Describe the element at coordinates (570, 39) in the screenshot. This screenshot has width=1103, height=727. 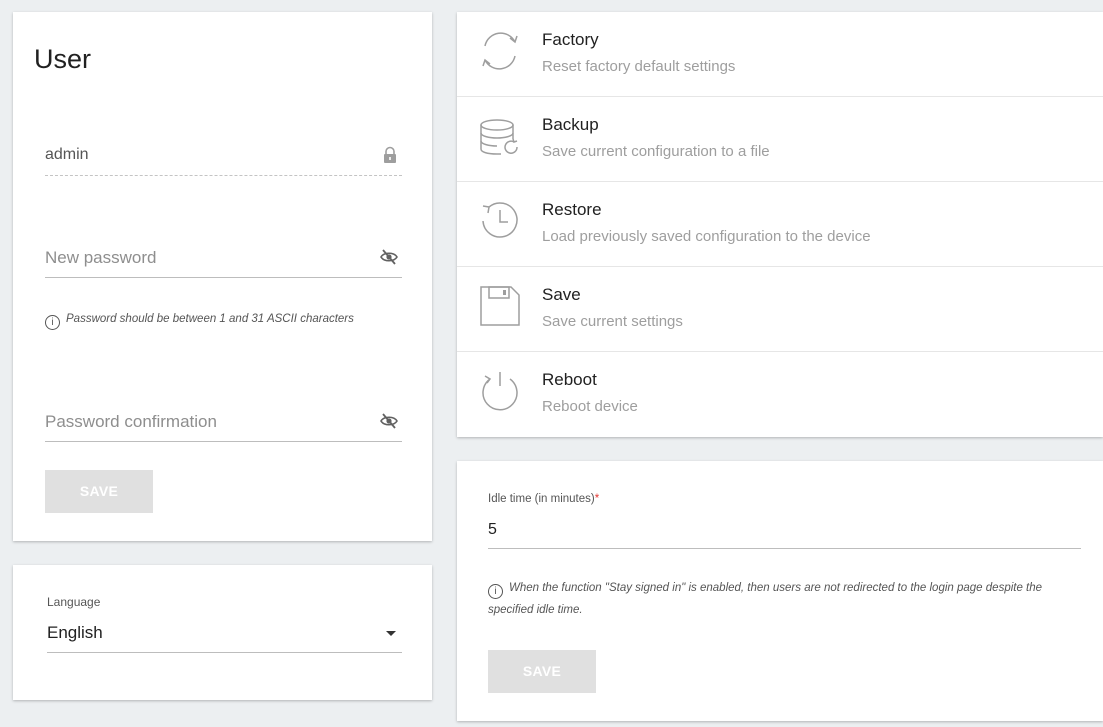
I see `action-factory-title: Factory` at that location.